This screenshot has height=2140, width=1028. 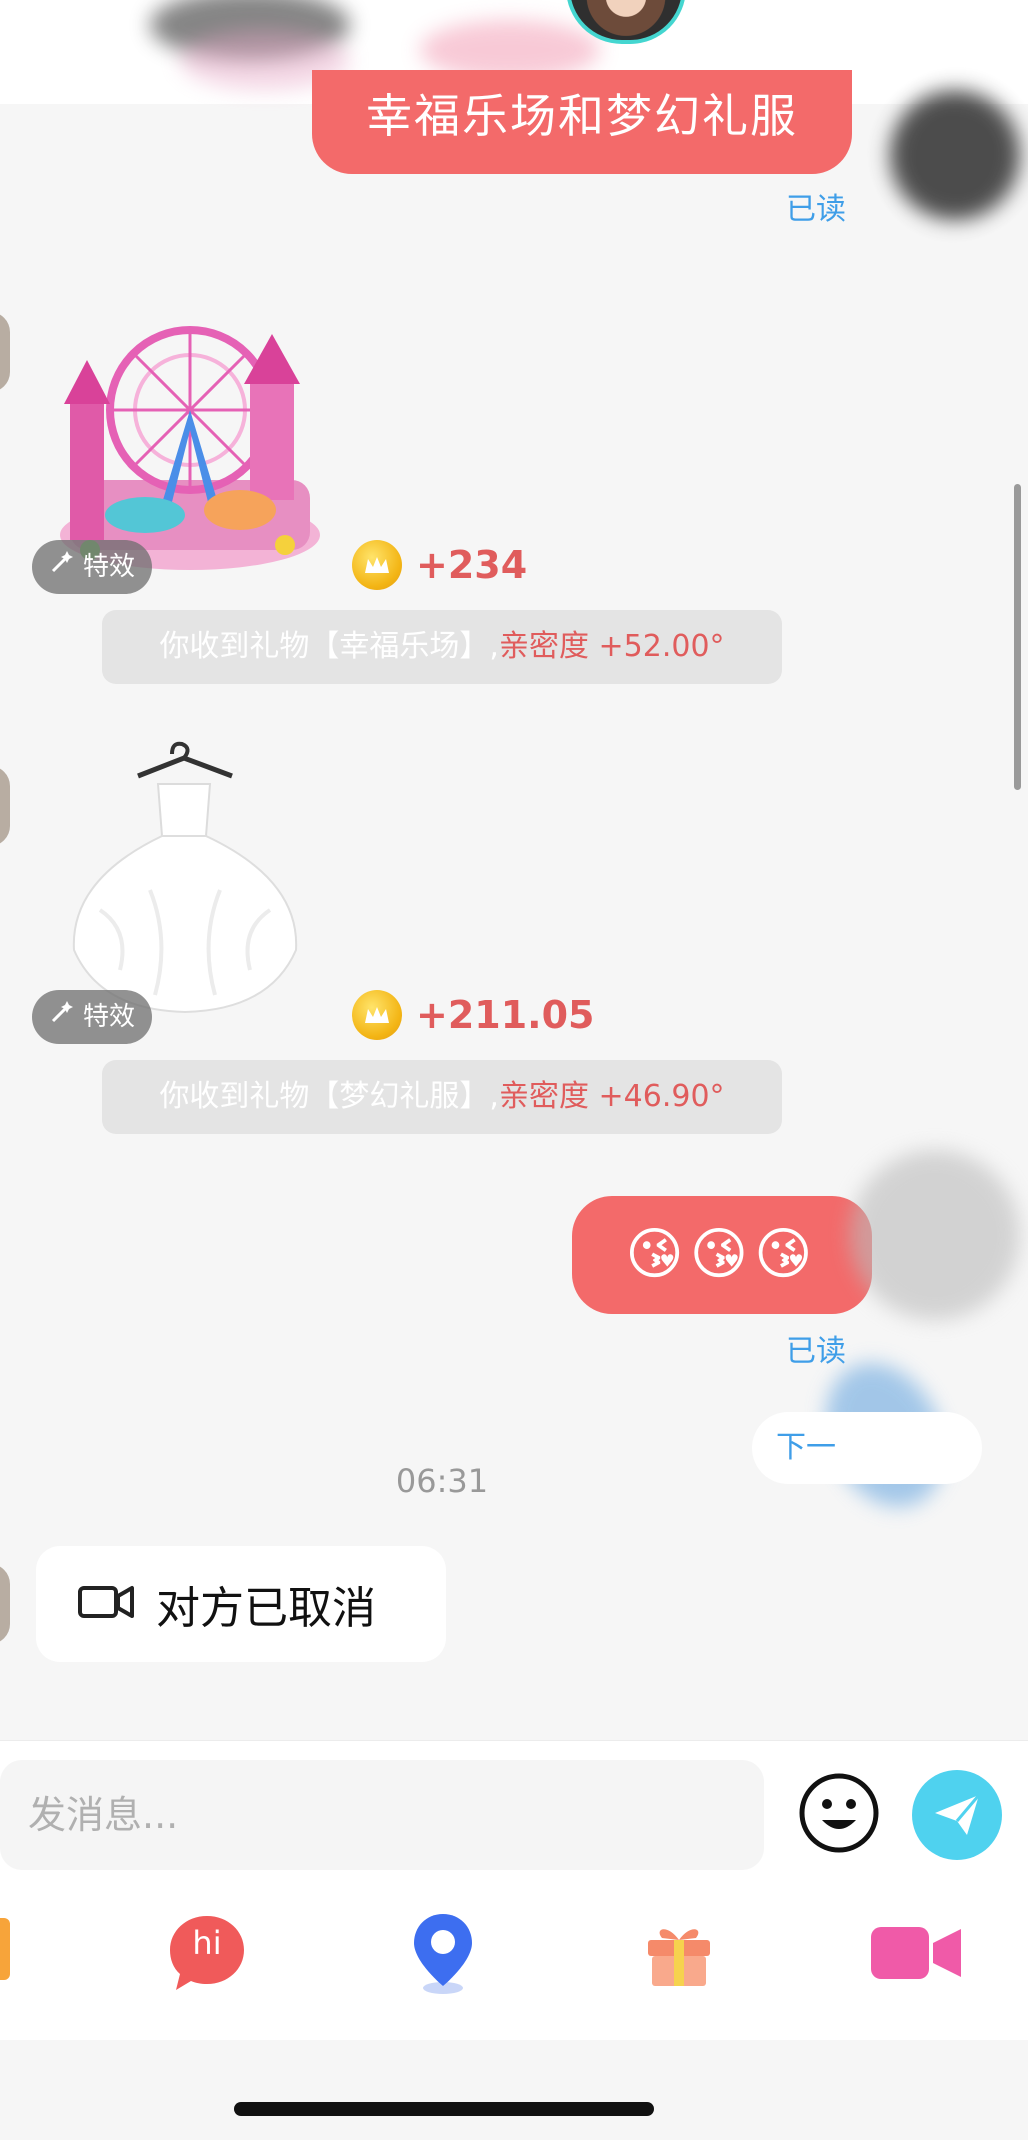 I want to click on video-call-button, so click(x=916, y=1953).